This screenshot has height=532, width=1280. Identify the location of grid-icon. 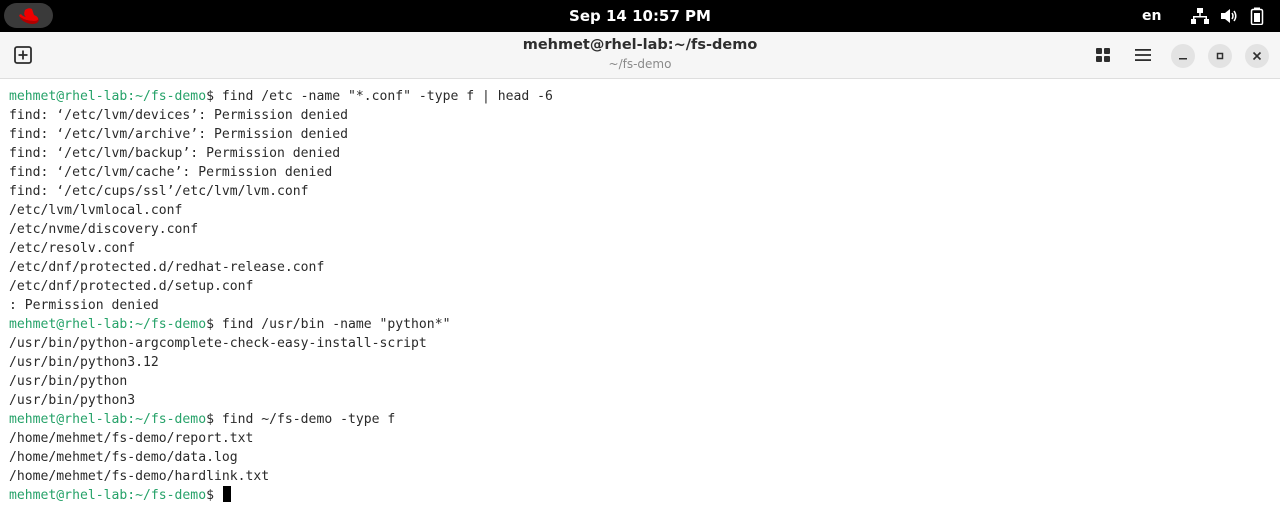
(1103, 55).